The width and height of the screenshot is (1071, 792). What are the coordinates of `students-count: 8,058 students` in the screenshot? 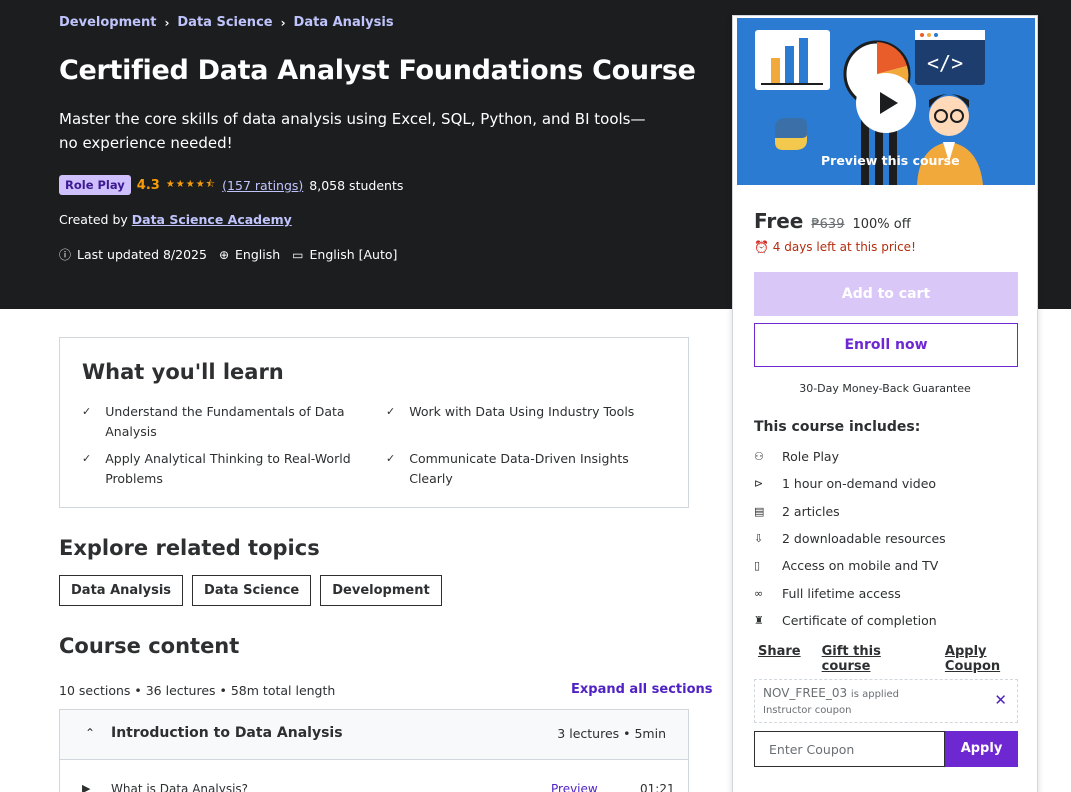 It's located at (356, 185).